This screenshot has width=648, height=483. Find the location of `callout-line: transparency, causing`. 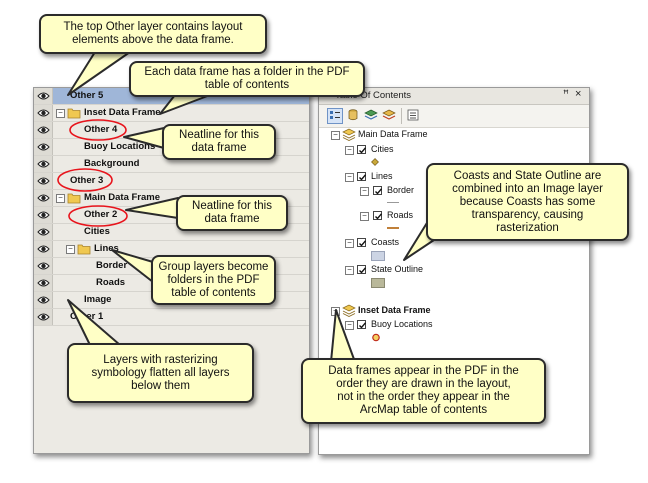

callout-line: transparency, causing is located at coordinates (527, 214).